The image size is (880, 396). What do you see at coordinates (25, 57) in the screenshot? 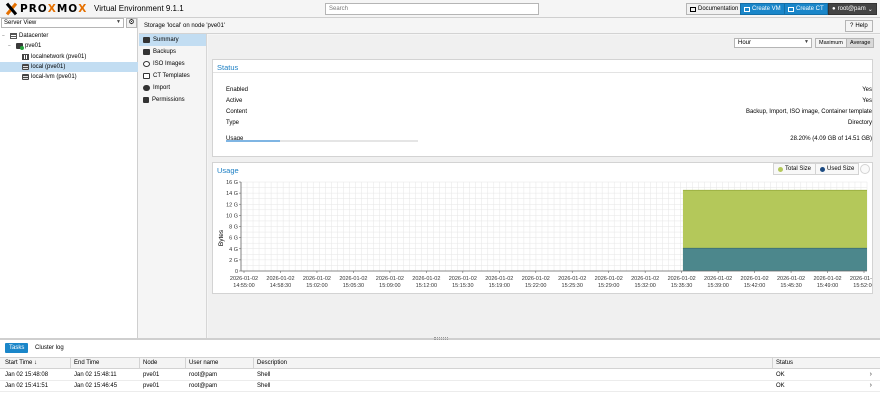
I see `network-icon` at bounding box center [25, 57].